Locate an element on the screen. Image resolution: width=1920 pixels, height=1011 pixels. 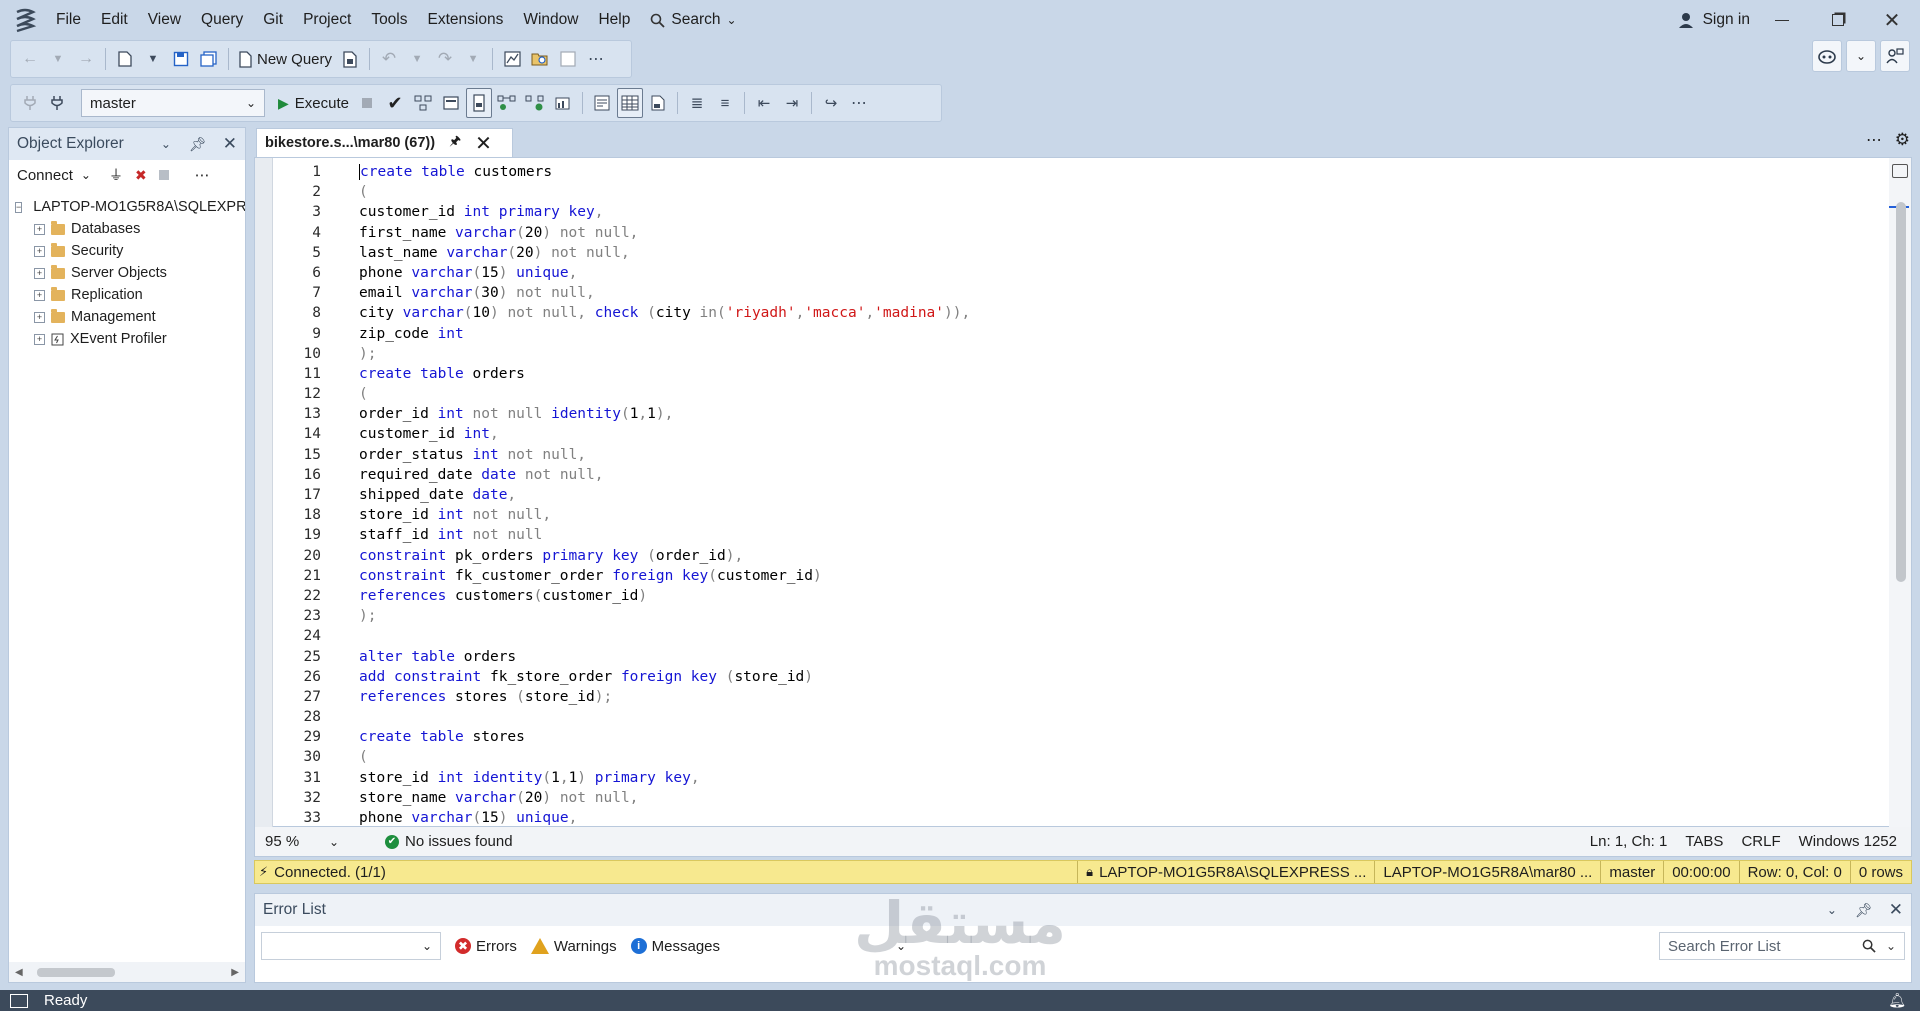
notifications-icon: 🔔︎ is located at coordinates (1897, 1000).